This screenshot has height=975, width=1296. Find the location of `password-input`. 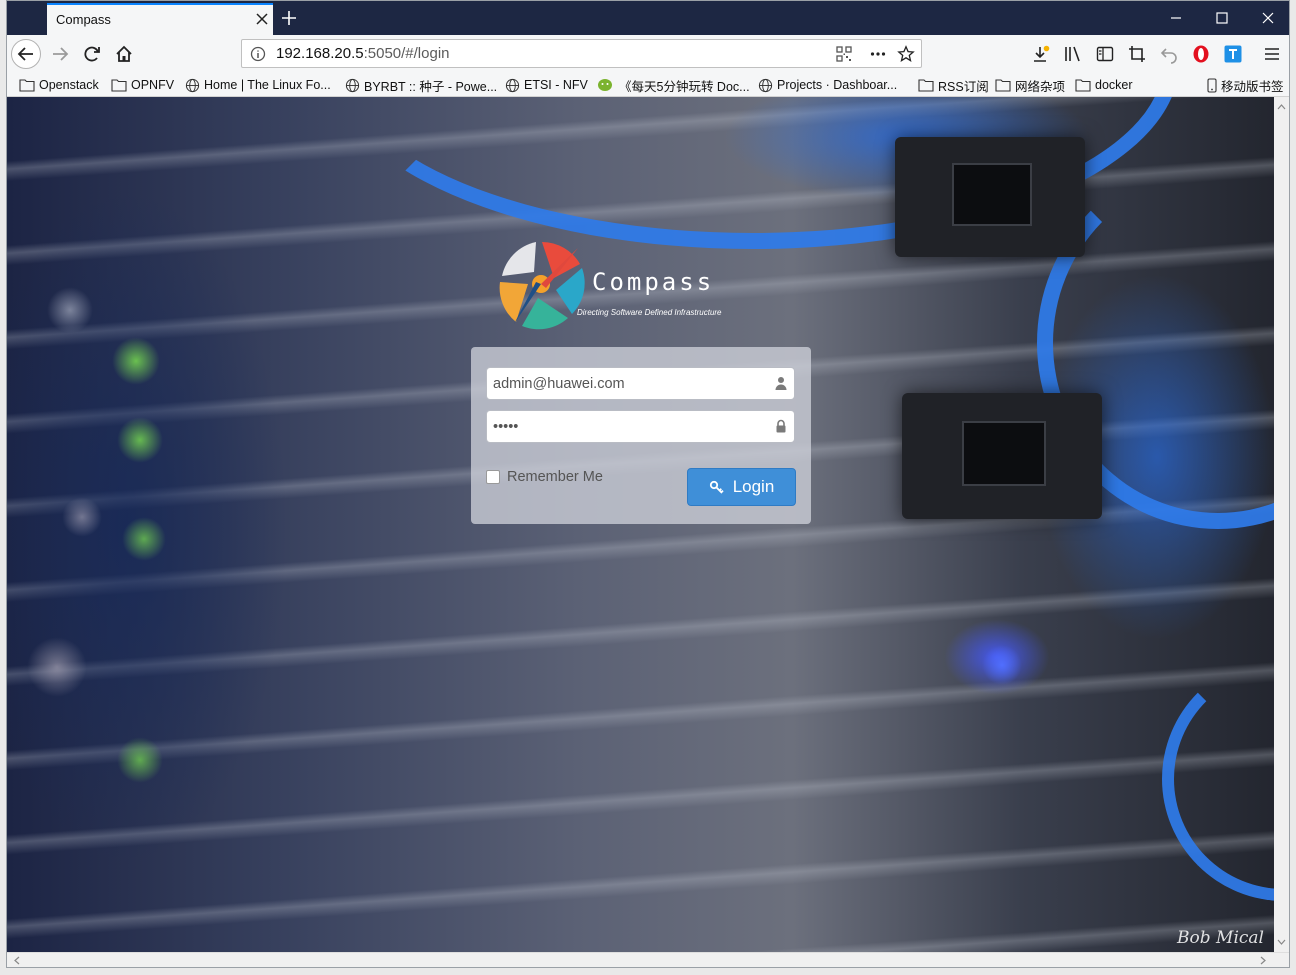

password-input is located at coordinates (627, 426).